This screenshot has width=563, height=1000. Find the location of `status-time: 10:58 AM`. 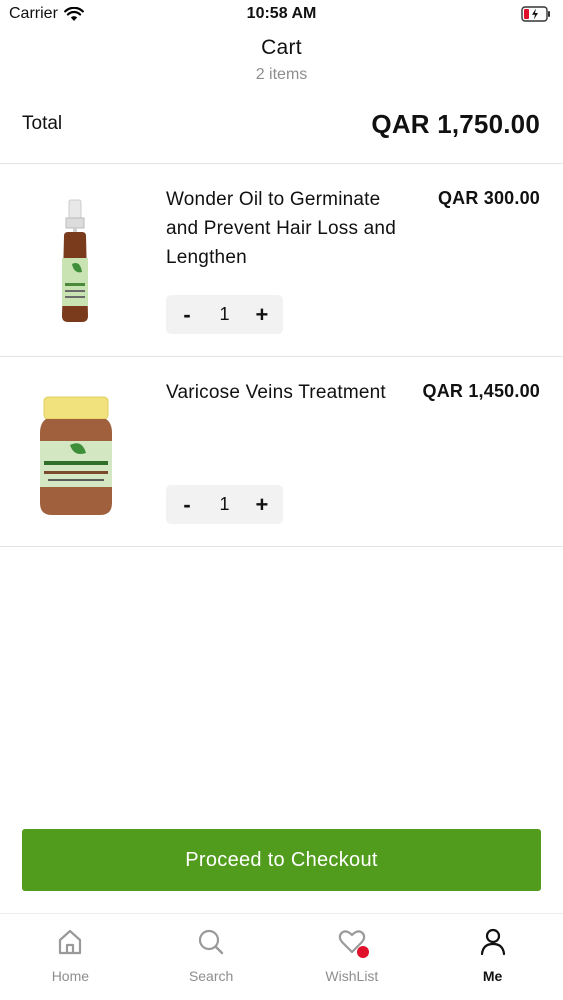

status-time: 10:58 AM is located at coordinates (281, 13).